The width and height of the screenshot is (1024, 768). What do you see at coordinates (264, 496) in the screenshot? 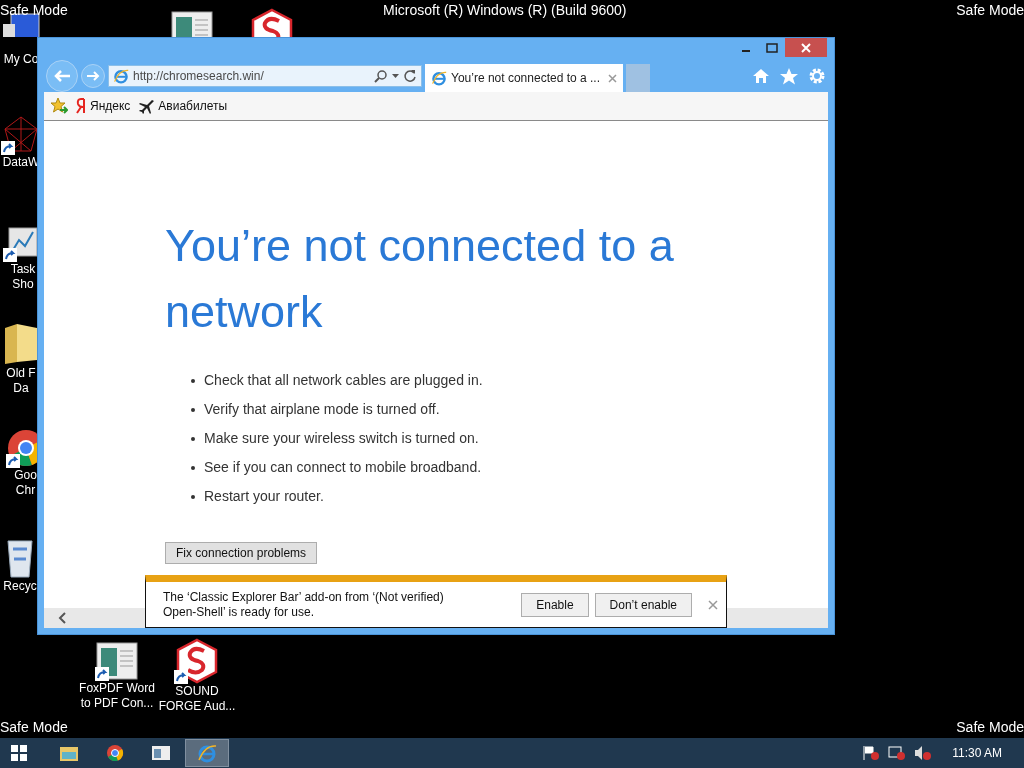
I see `tip-text: Restart your router.` at bounding box center [264, 496].